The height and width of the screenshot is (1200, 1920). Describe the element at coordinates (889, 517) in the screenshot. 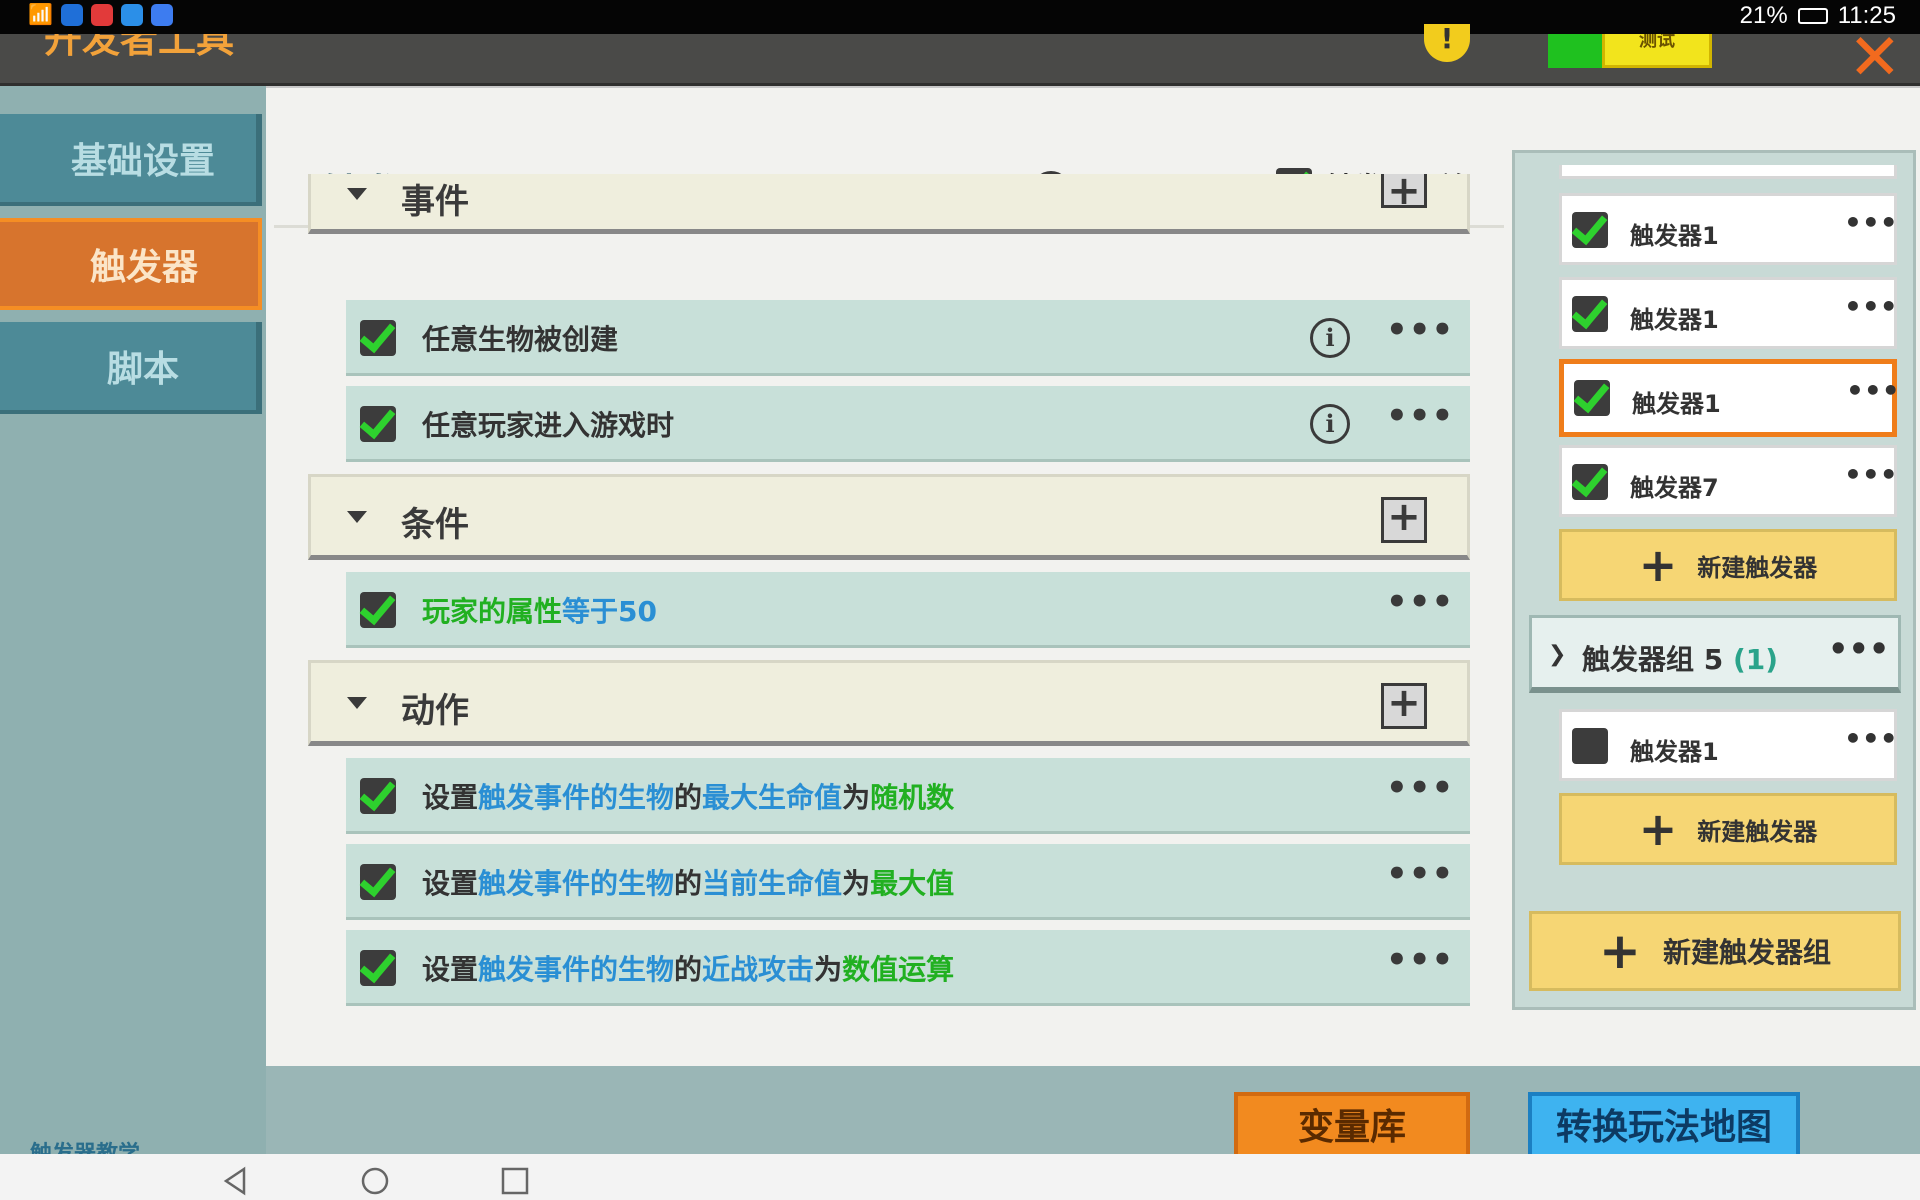

I see `condition-section-header: 条件 +` at that location.